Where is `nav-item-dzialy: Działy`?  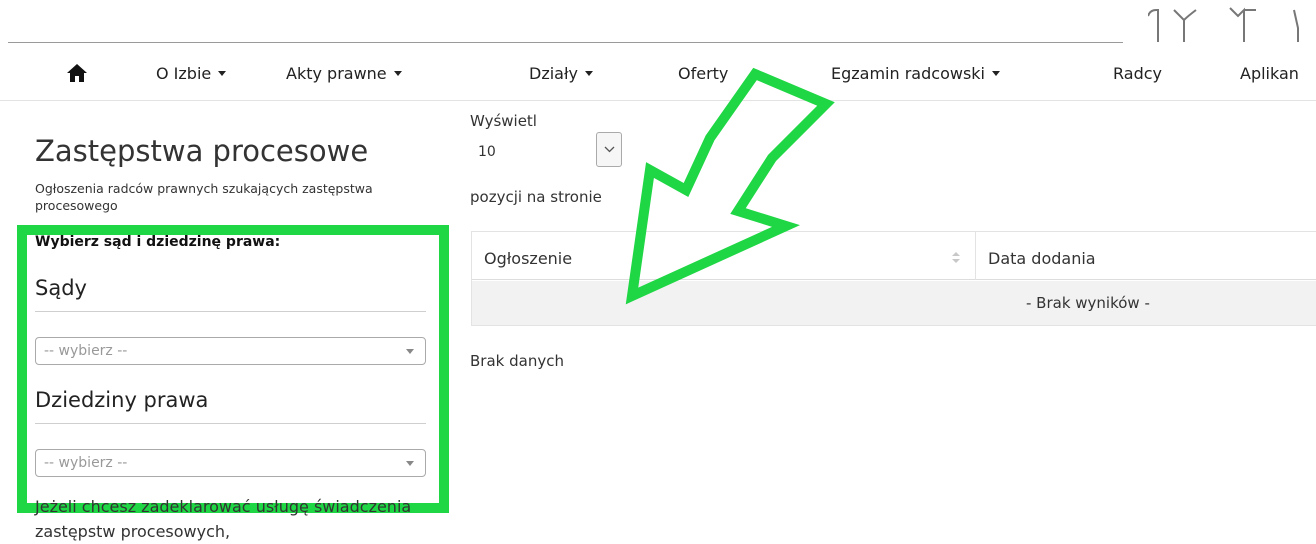
nav-item-dzialy: Działy is located at coordinates (561, 73).